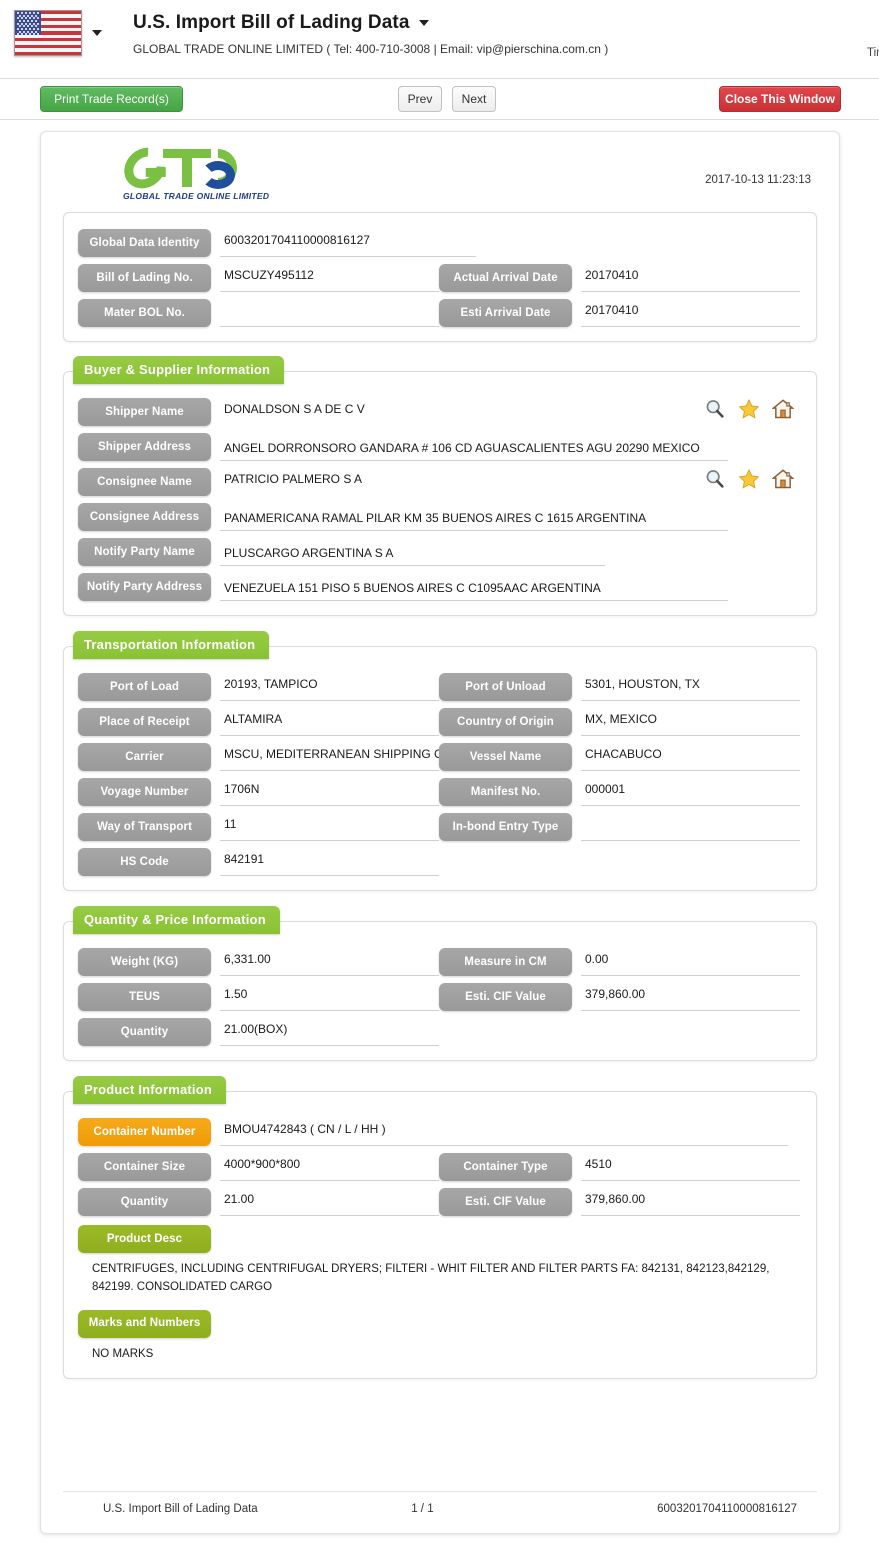  I want to click on value-container-type: 4510, so click(690, 1167).